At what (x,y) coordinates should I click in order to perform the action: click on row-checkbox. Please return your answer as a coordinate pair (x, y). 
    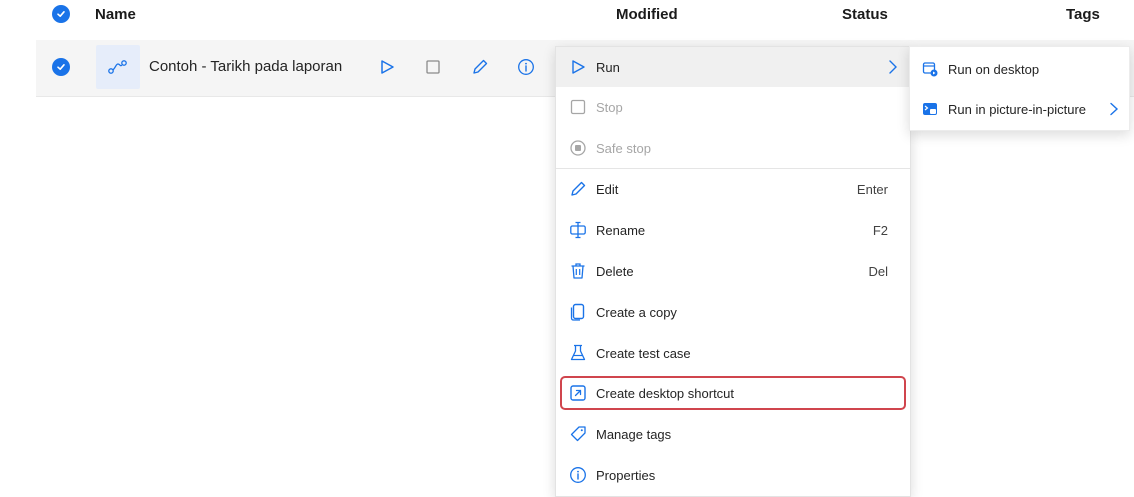
    Looking at the image, I should click on (61, 67).